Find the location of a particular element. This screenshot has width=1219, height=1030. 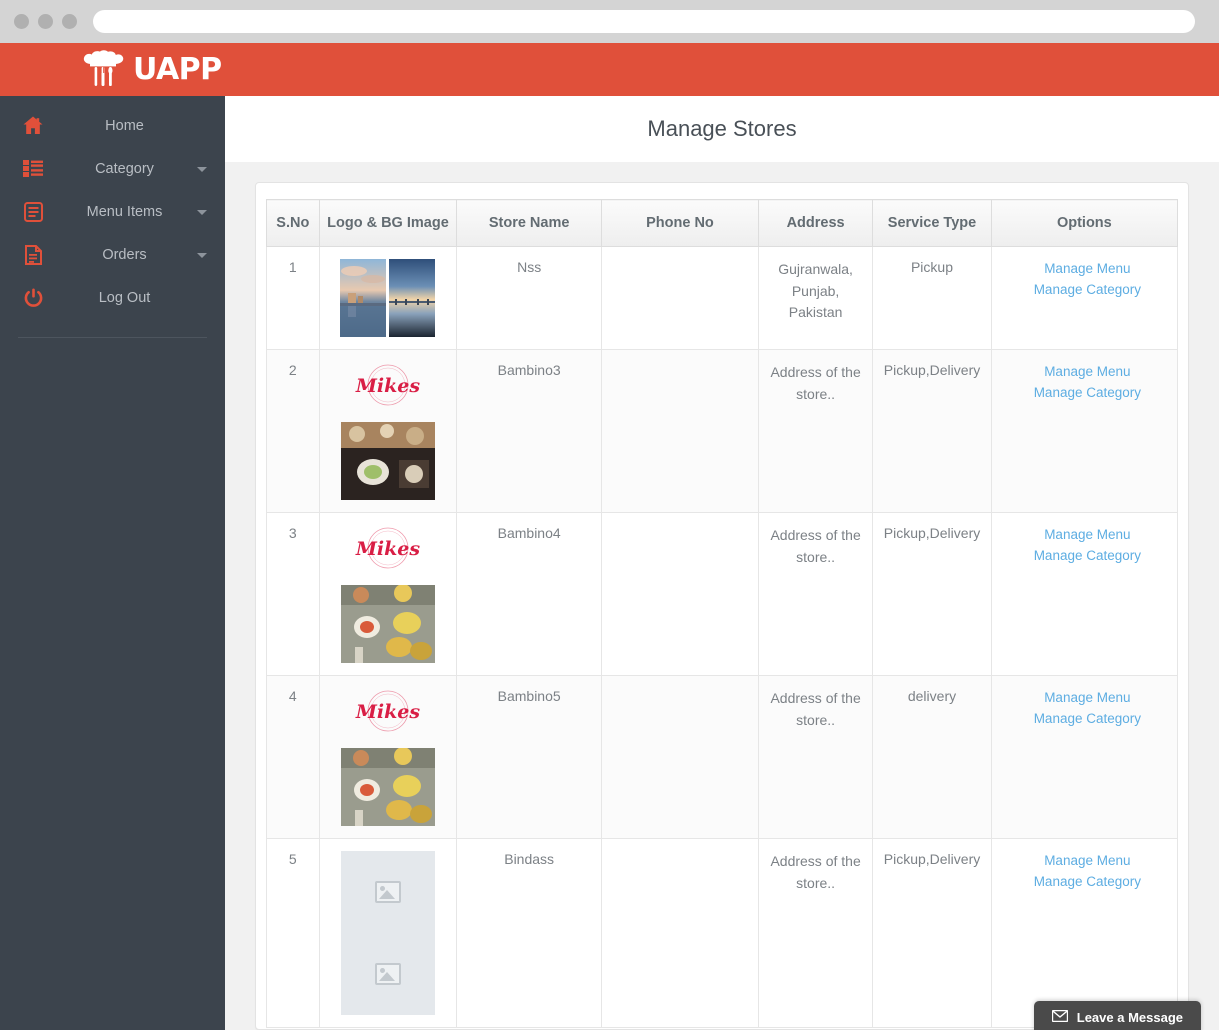

sidebar-item-category: Category is located at coordinates (112, 168).